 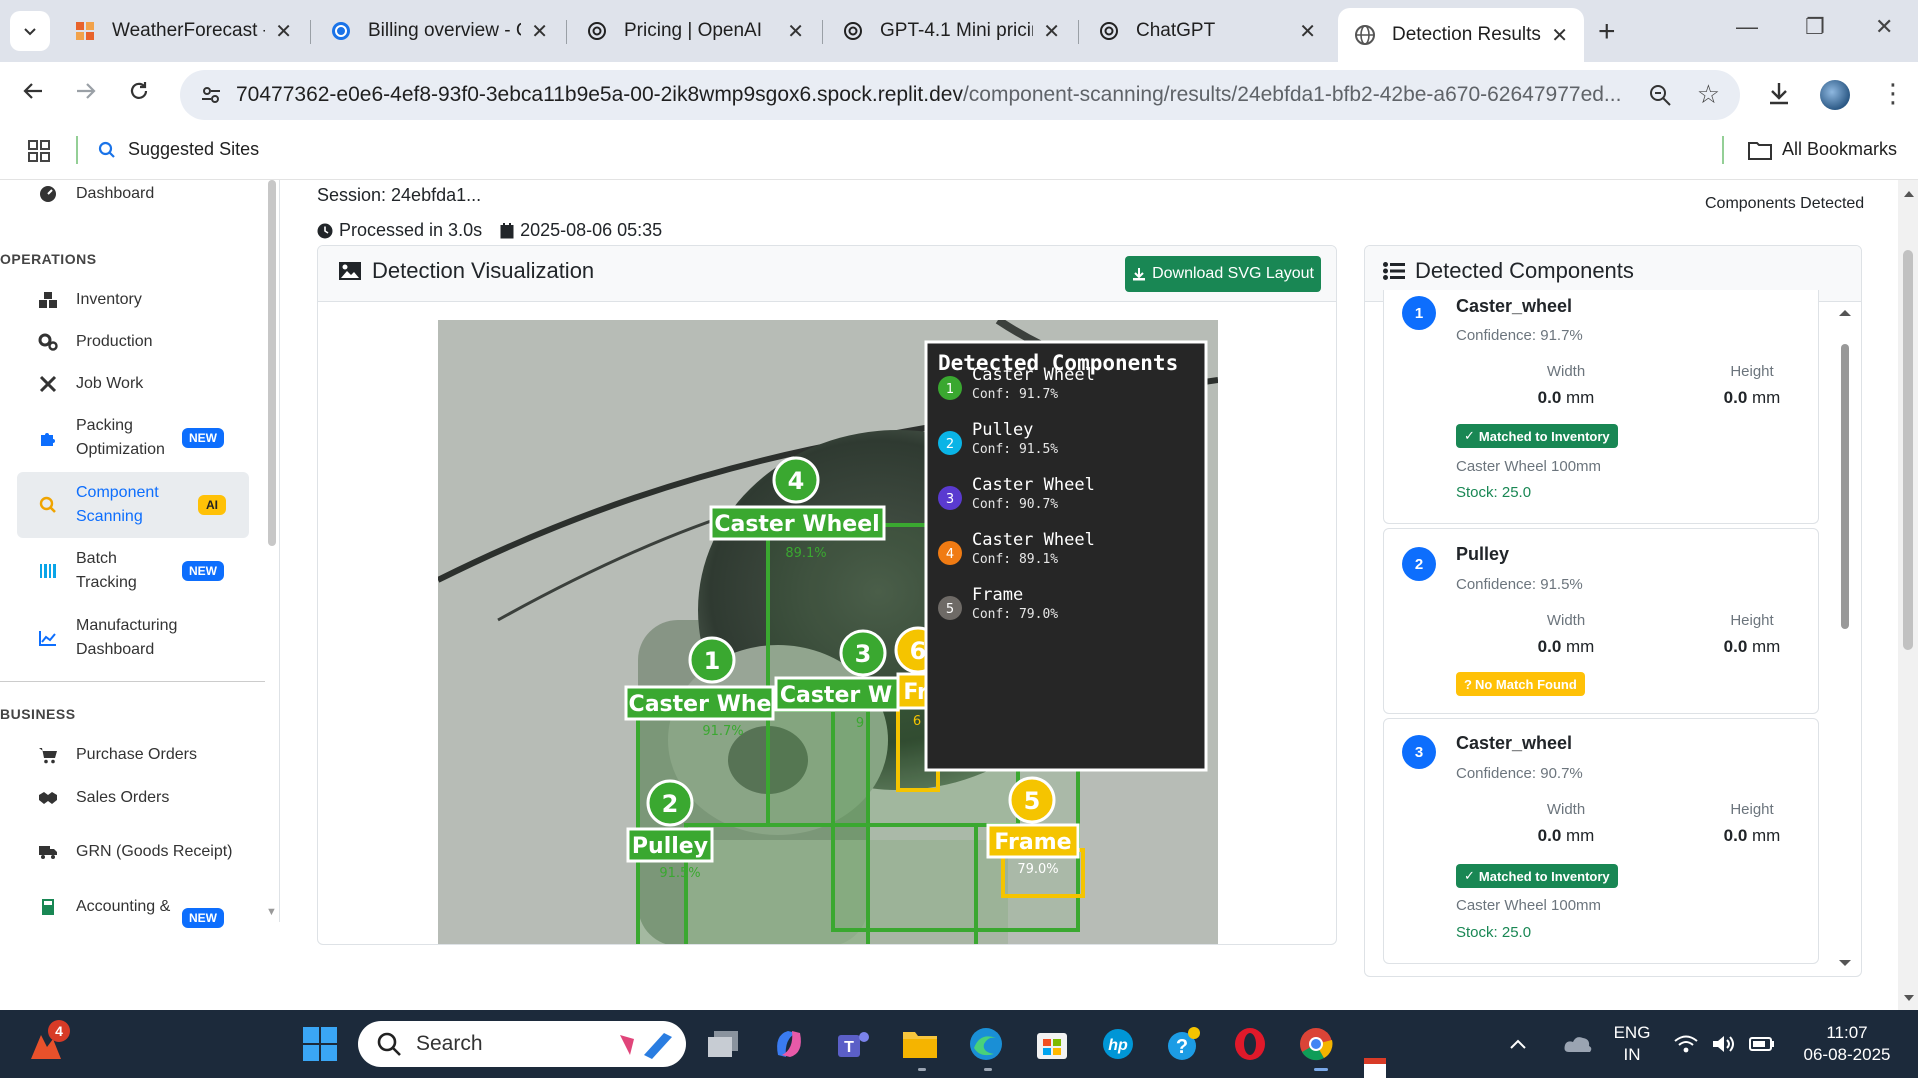 I want to click on taskbar-app-opera, so click(x=1250, y=1044).